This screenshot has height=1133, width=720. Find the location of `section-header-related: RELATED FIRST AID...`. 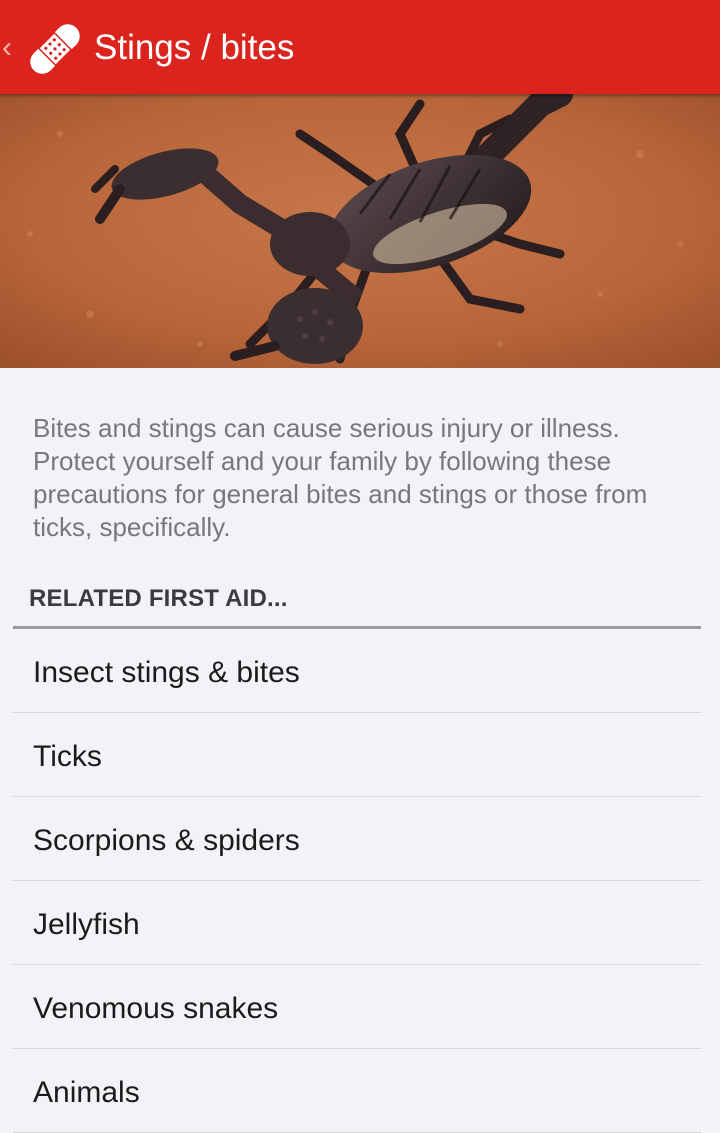

section-header-related: RELATED FIRST AID... is located at coordinates (158, 598).